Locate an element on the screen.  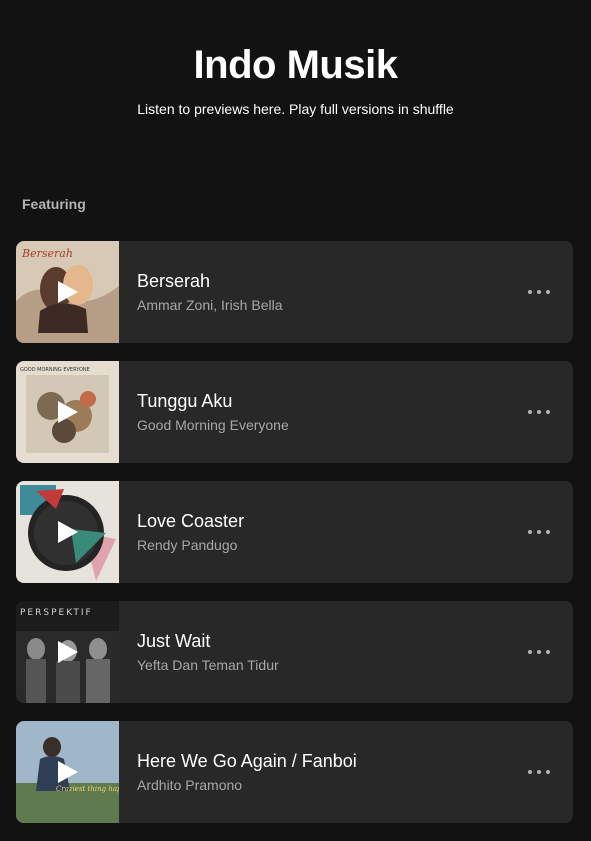
album-cover: GOOD MORNING EVERYONE is located at coordinates (67, 412).